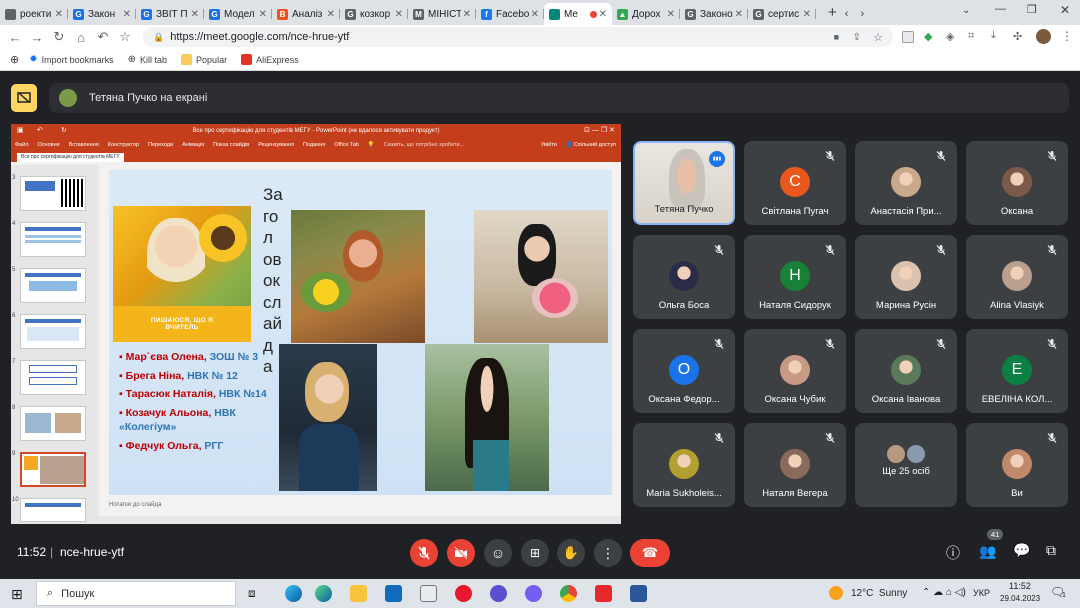  I want to click on participant-tile: Наталя Вегера, so click(795, 465).